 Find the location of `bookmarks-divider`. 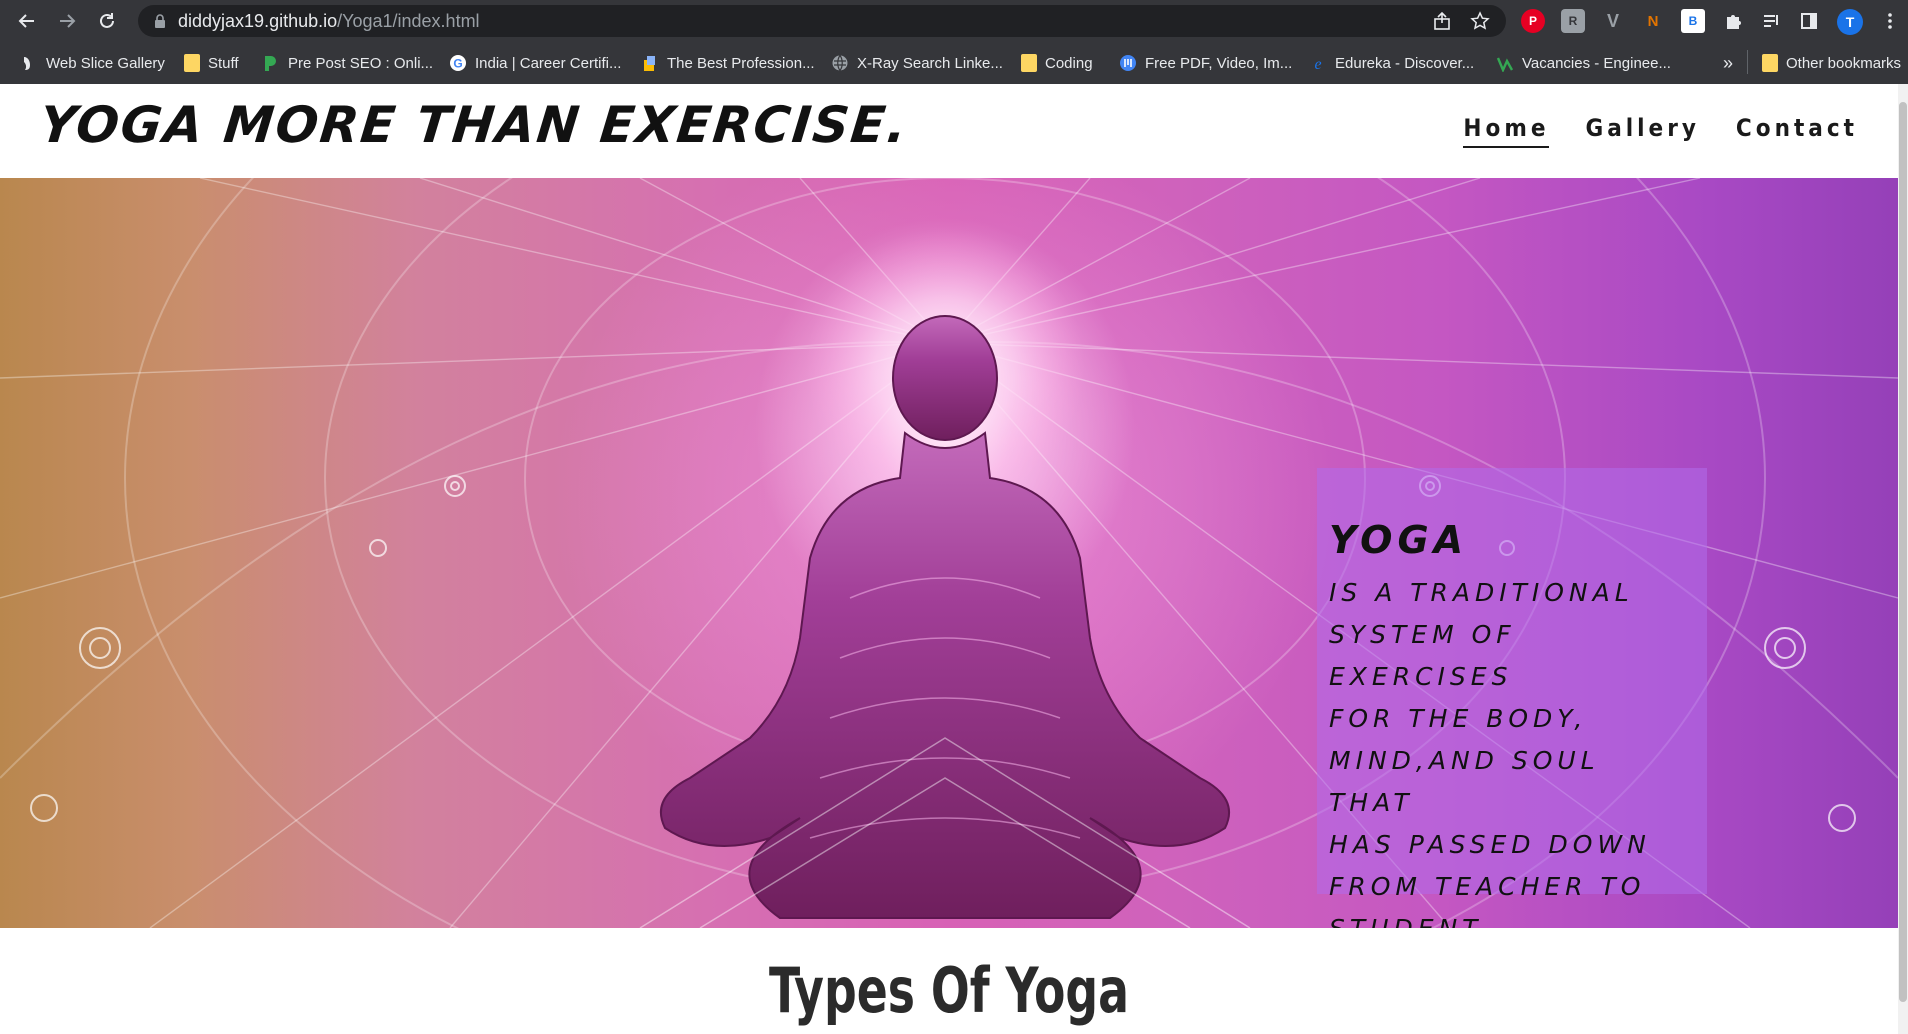

bookmarks-divider is located at coordinates (1747, 62).